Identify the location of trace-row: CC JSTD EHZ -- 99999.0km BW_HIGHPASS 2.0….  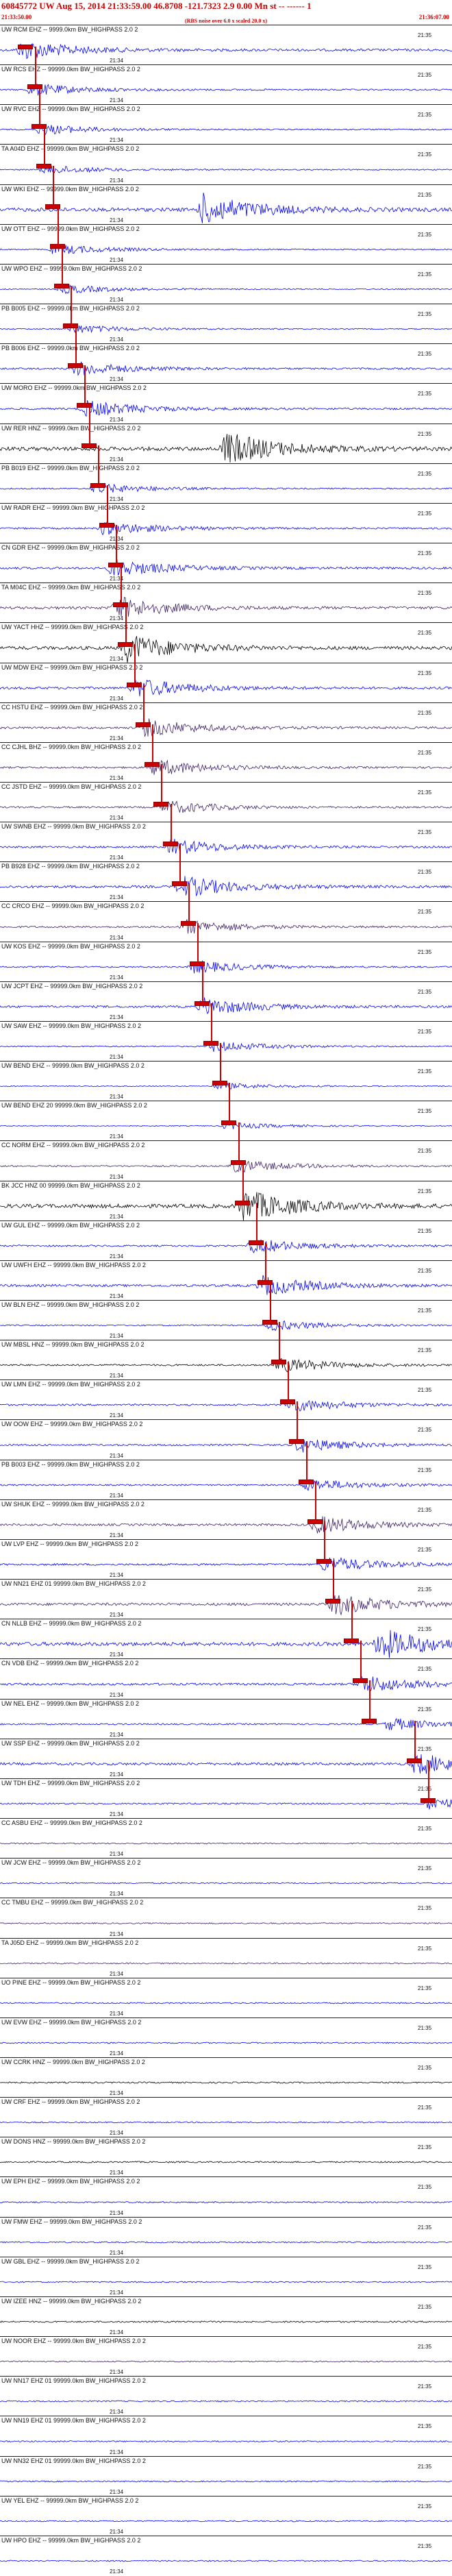
(226, 802).